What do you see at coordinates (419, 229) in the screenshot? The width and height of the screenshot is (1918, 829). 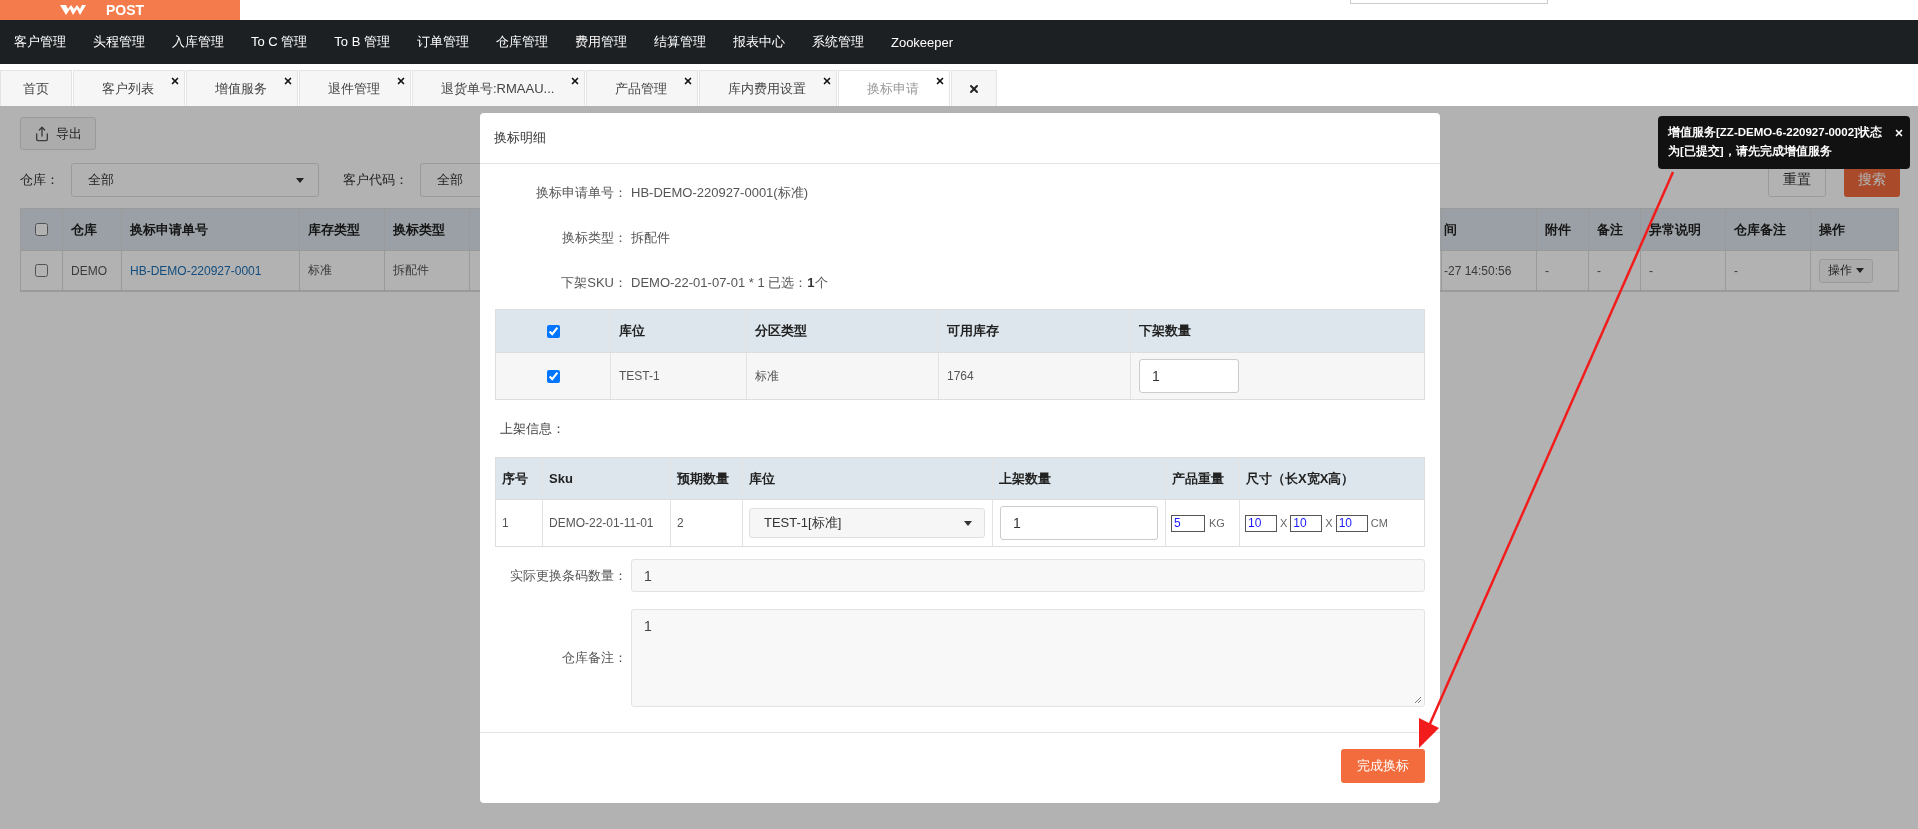 I see `column-header: 换标类型` at bounding box center [419, 229].